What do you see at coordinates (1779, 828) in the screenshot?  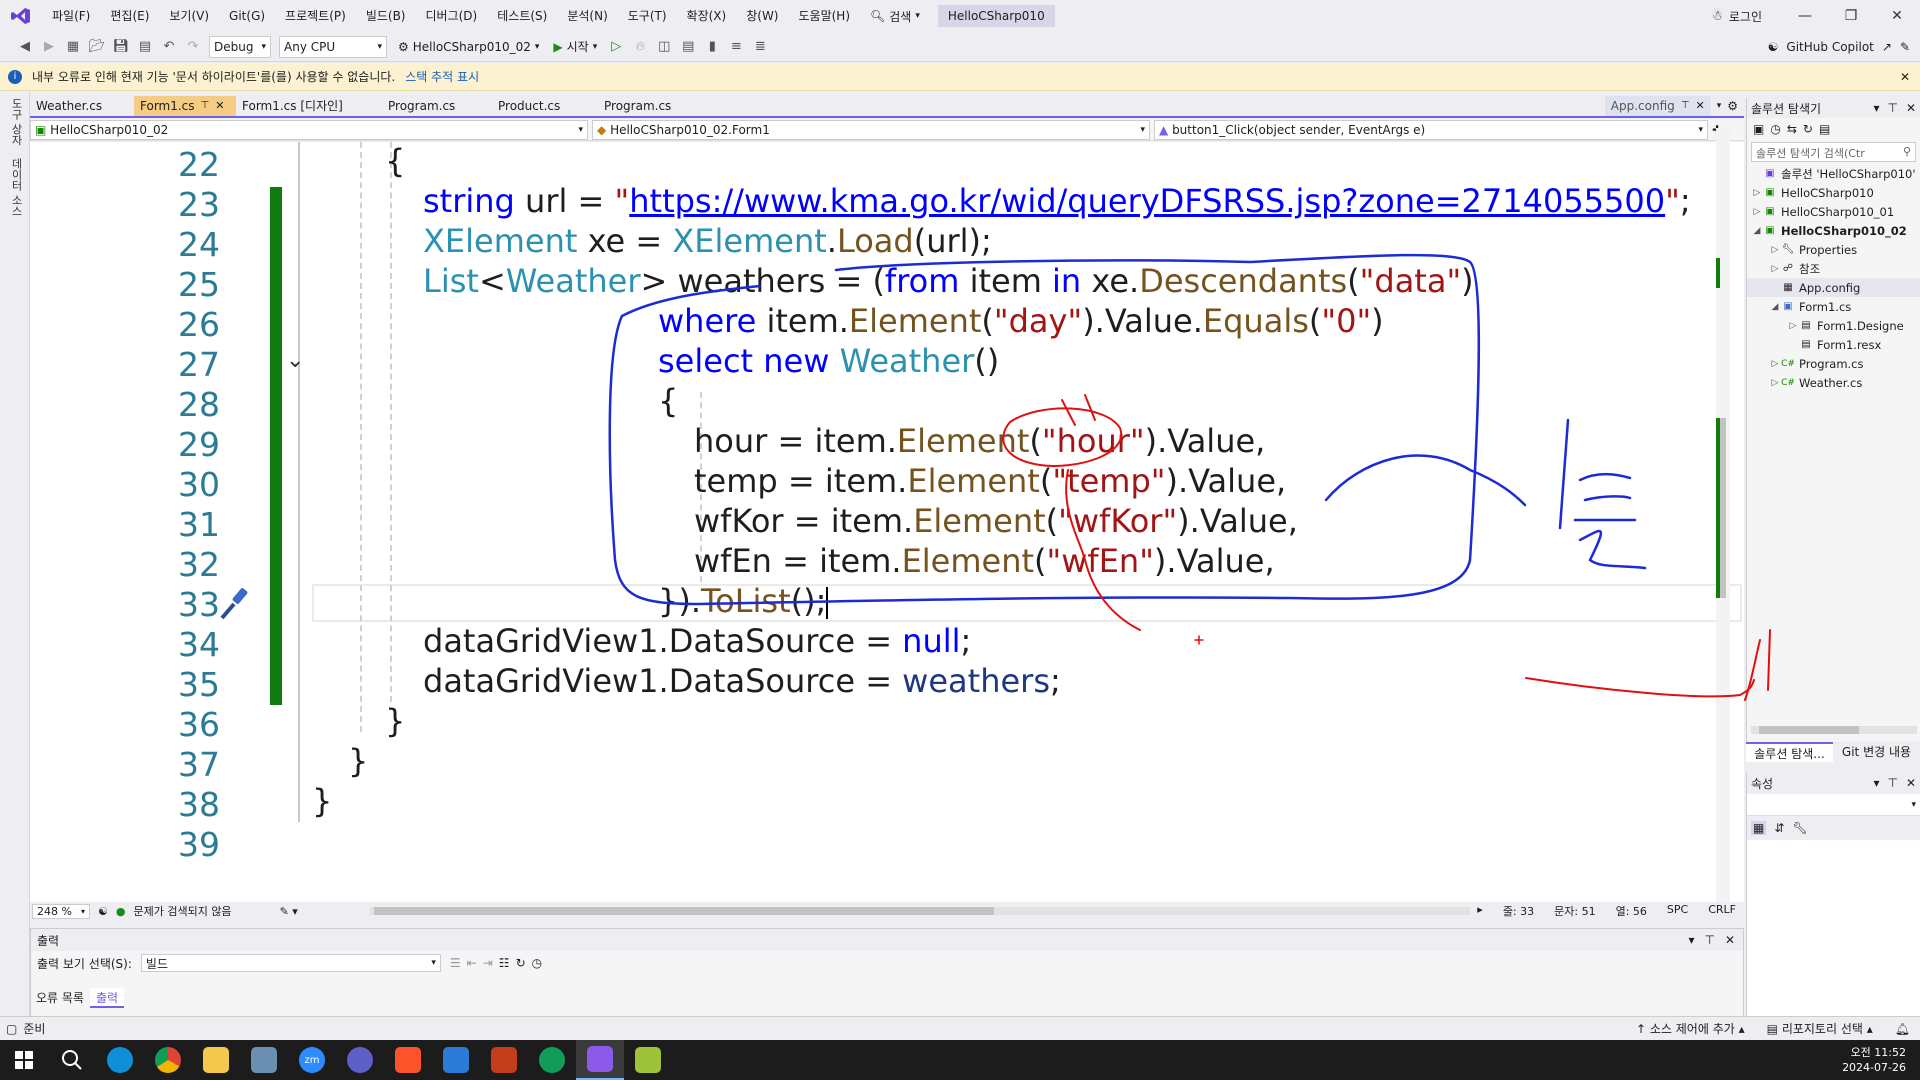 I see `alphabetical-icon: ⇵` at bounding box center [1779, 828].